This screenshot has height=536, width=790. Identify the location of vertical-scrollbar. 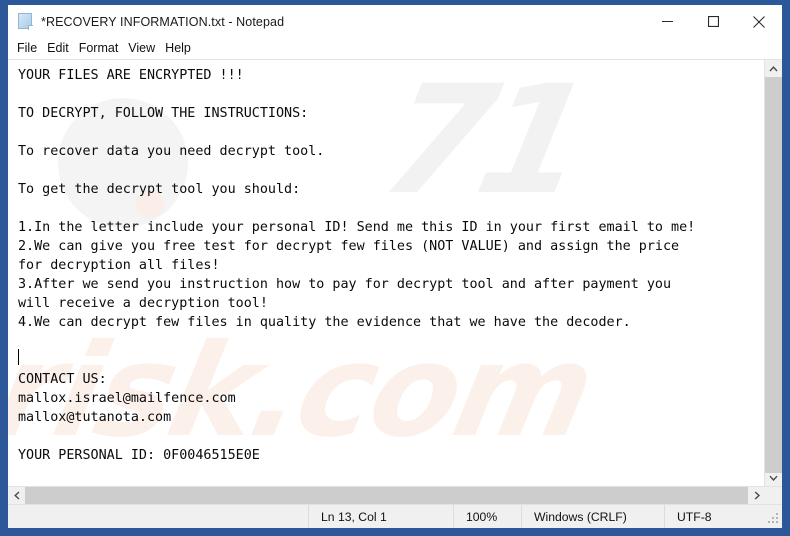
(773, 273).